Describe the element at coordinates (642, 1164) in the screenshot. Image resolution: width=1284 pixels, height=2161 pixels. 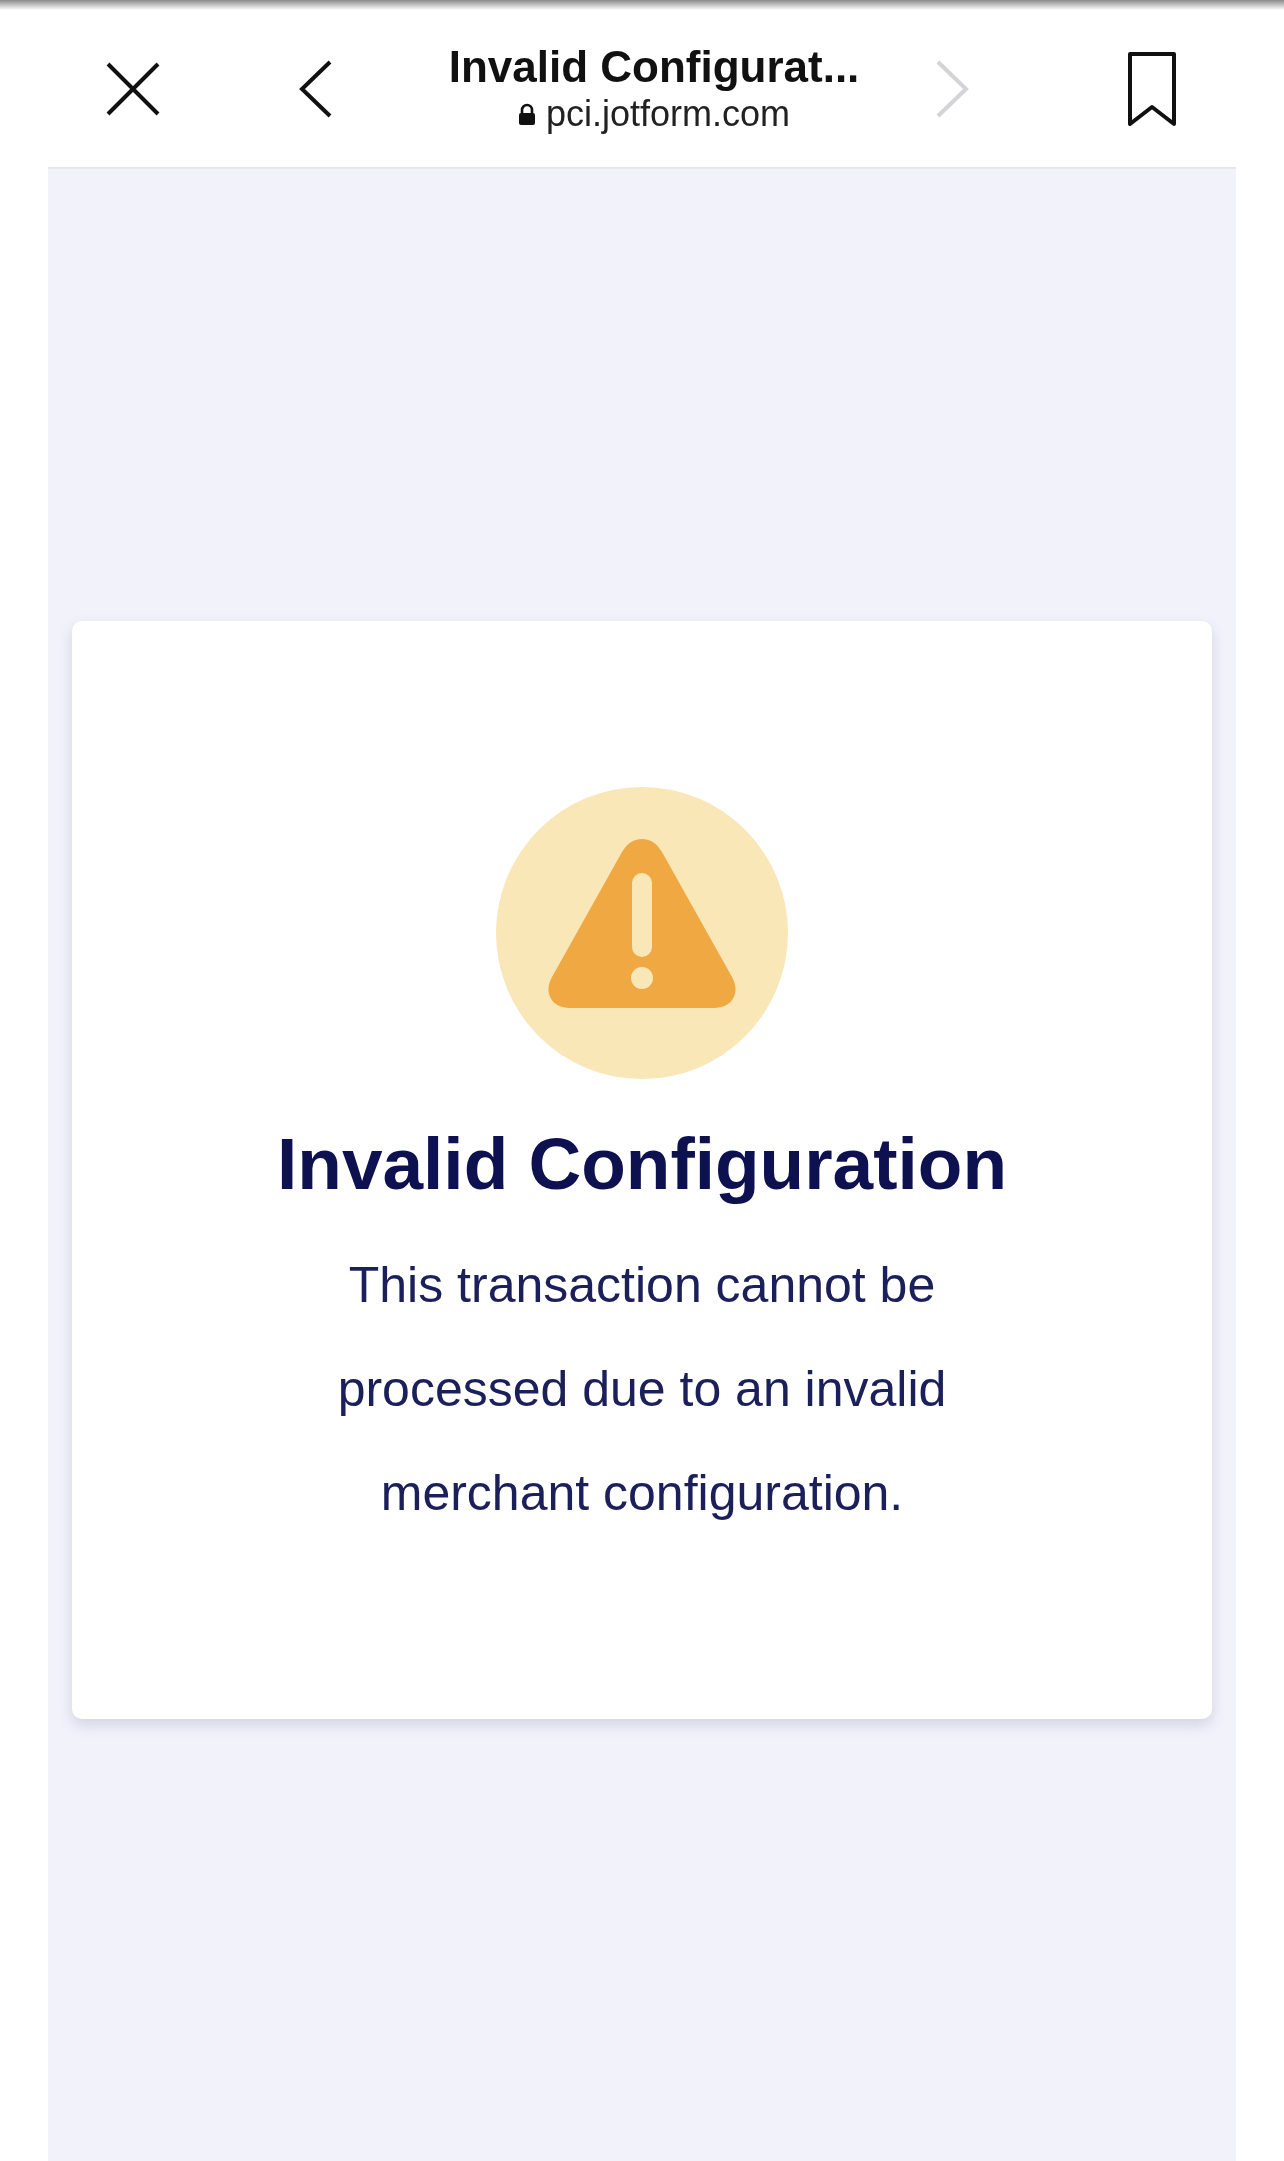
I see `error-title: Invalid Configuration` at that location.